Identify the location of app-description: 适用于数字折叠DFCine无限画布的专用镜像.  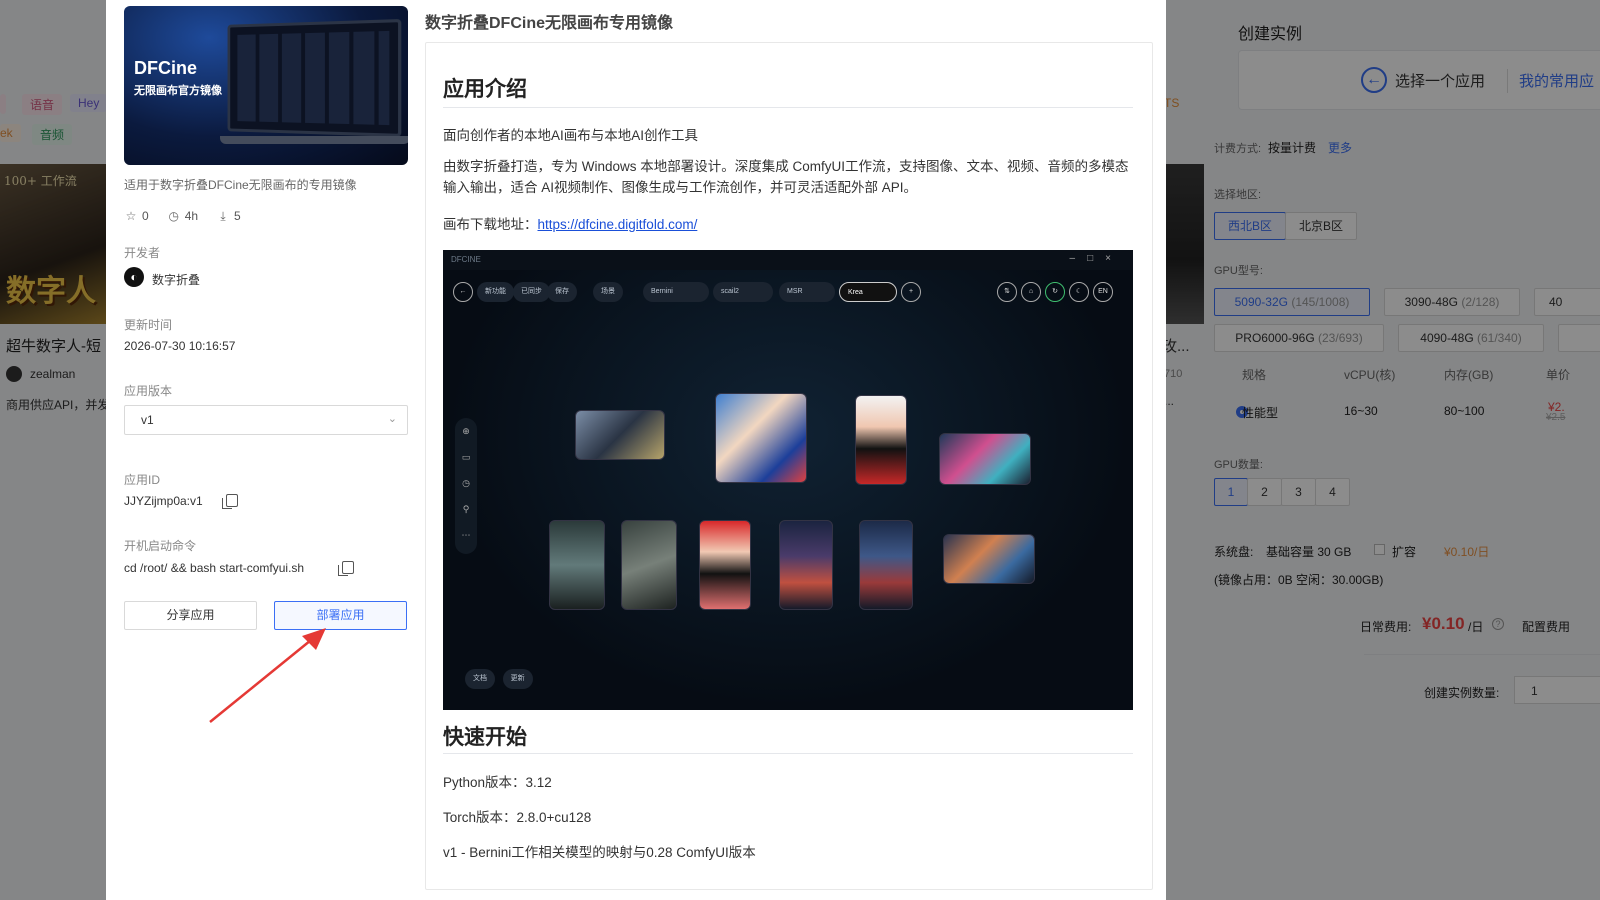
(240, 185).